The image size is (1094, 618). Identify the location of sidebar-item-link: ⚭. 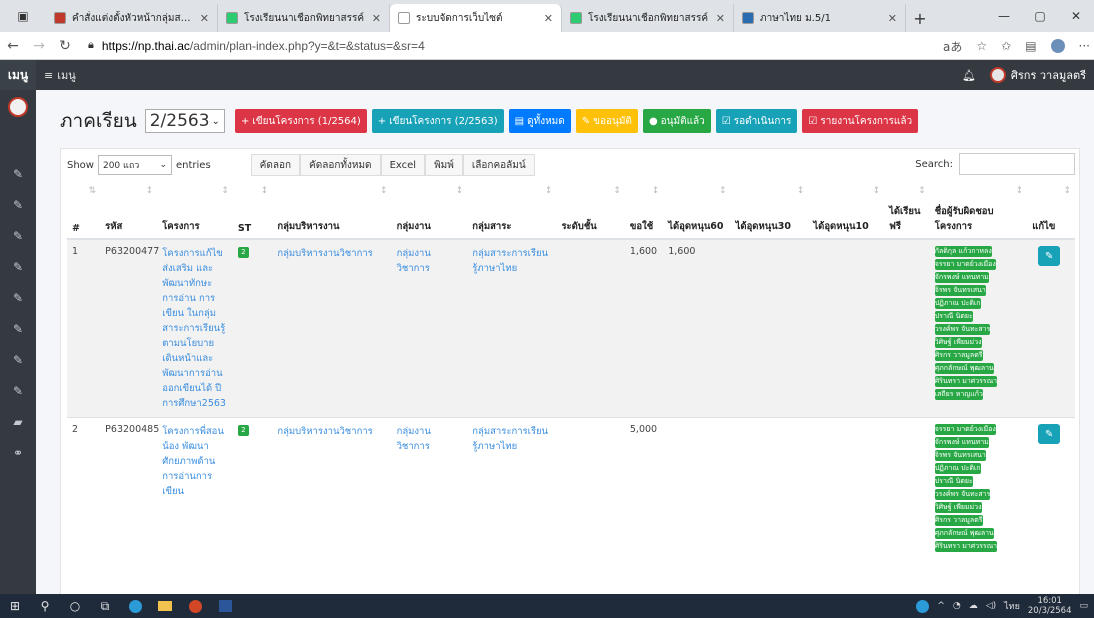
(18, 452).